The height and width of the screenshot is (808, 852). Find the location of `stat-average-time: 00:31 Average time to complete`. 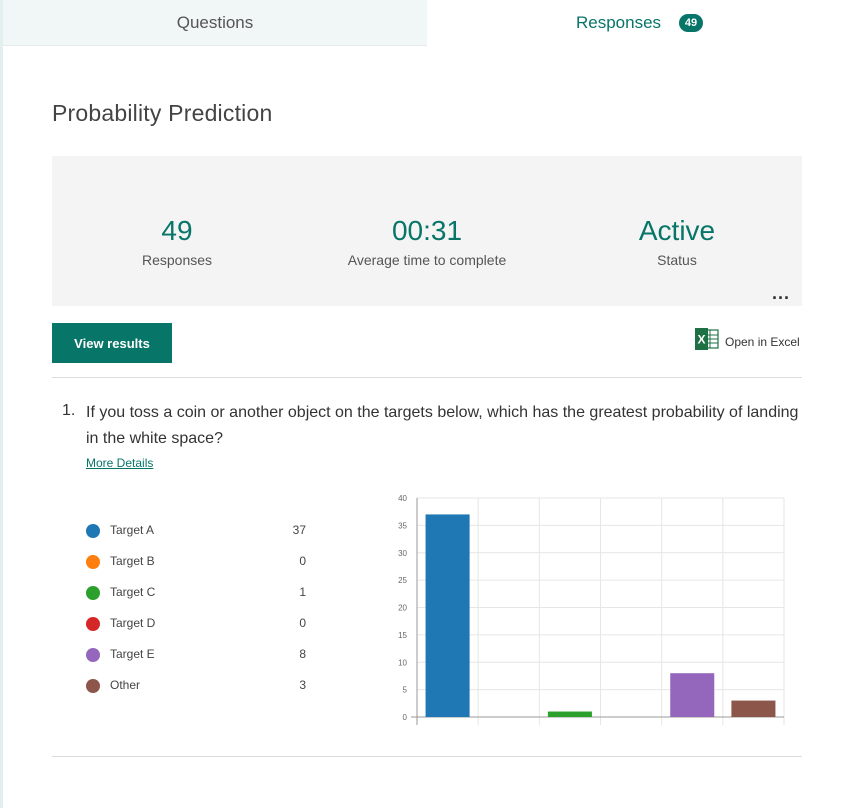

stat-average-time: 00:31 Average time to complete is located at coordinates (427, 241).